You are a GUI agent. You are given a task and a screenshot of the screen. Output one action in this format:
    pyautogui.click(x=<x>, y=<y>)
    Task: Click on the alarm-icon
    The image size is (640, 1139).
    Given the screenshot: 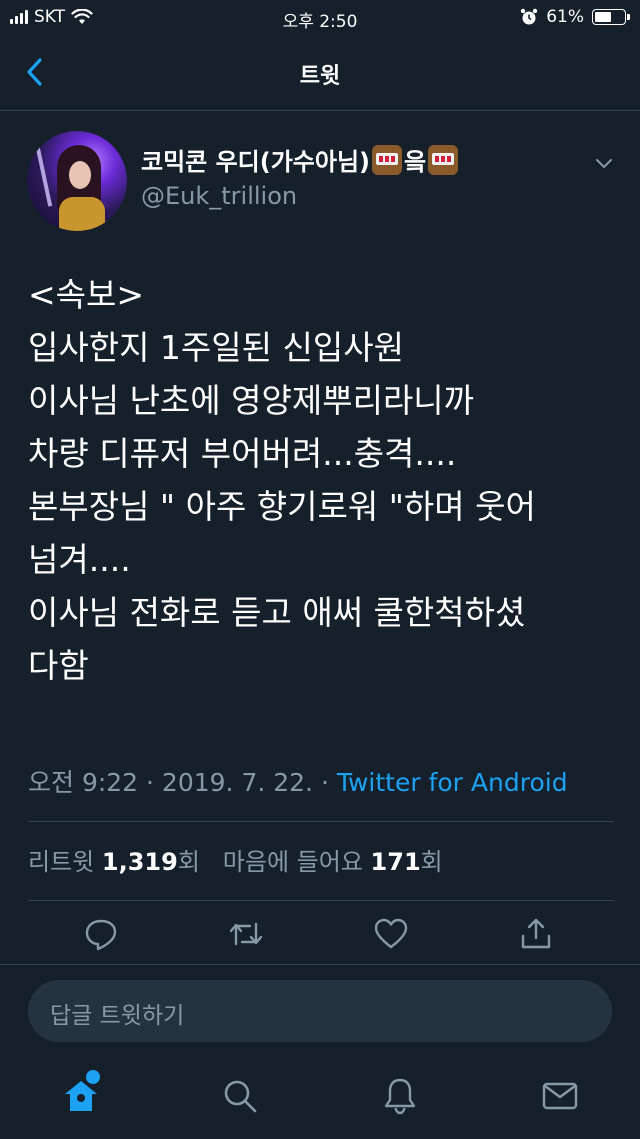 What is the action you would take?
    pyautogui.click(x=529, y=16)
    